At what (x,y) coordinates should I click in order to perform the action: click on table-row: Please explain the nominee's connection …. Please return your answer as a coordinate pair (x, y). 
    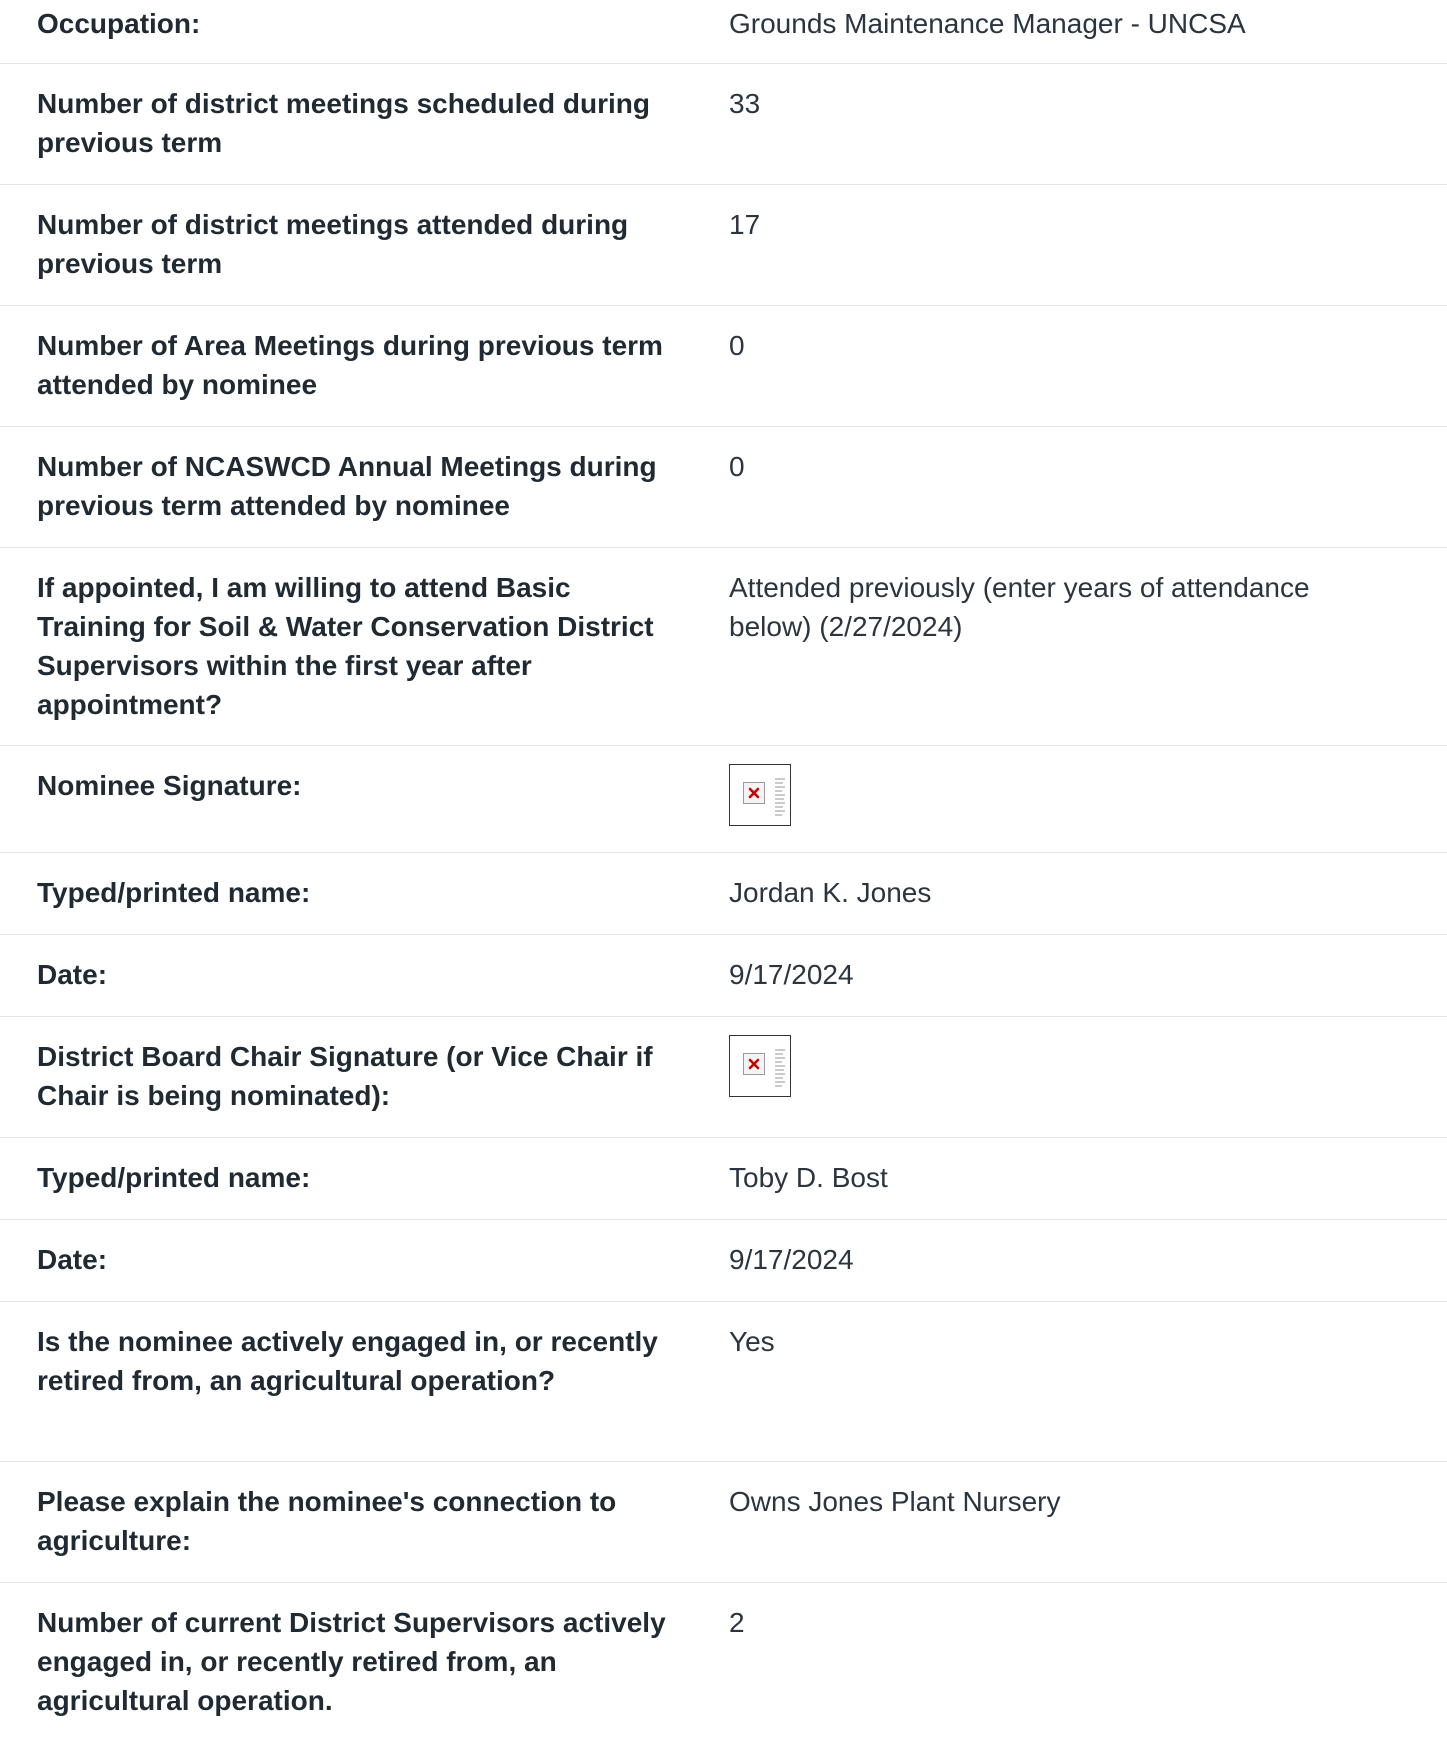
    Looking at the image, I should click on (723, 1522).